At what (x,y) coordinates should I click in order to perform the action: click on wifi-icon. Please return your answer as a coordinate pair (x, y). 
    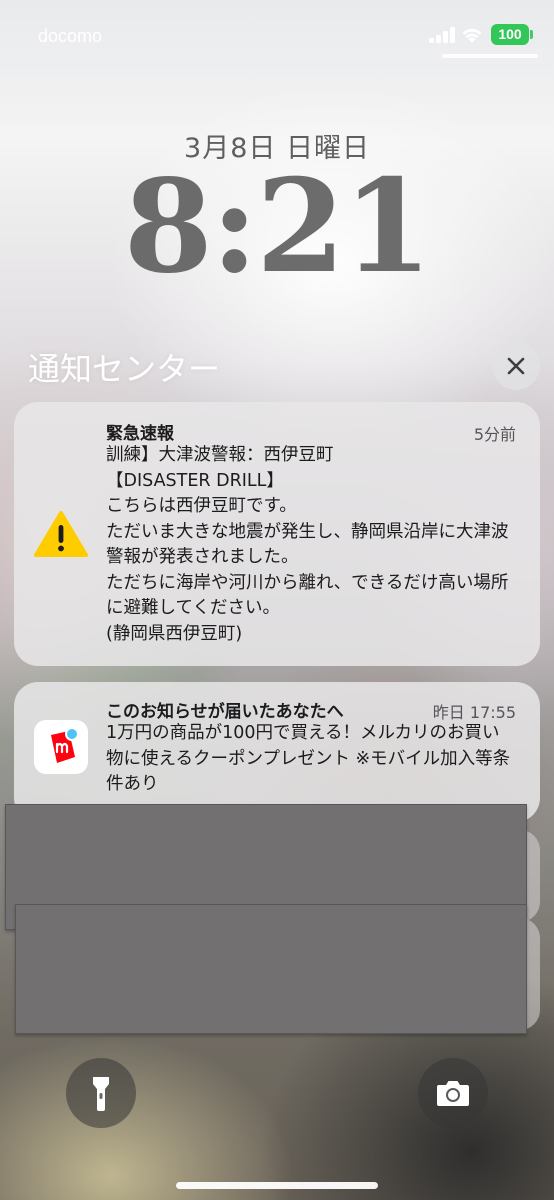
    Looking at the image, I should click on (472, 35).